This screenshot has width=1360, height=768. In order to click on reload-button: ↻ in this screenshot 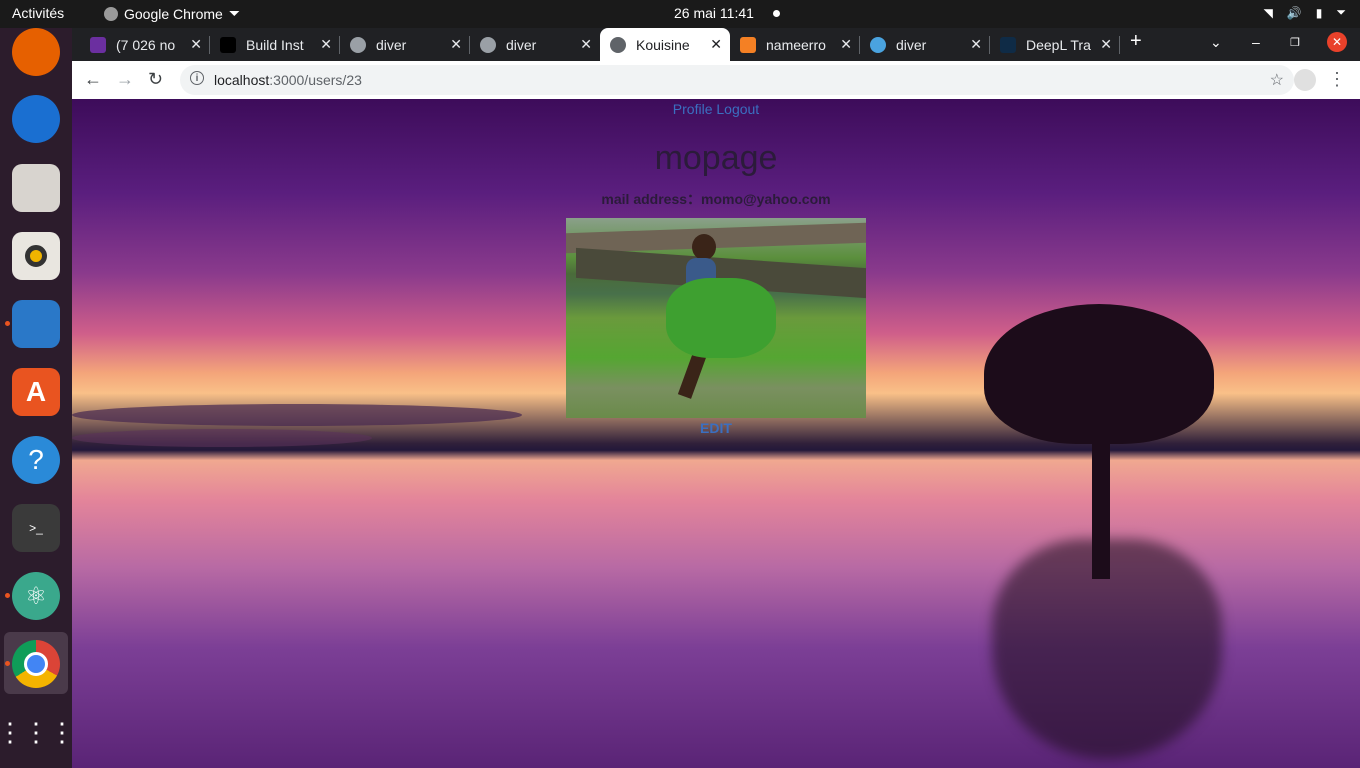, I will do `click(155, 79)`.